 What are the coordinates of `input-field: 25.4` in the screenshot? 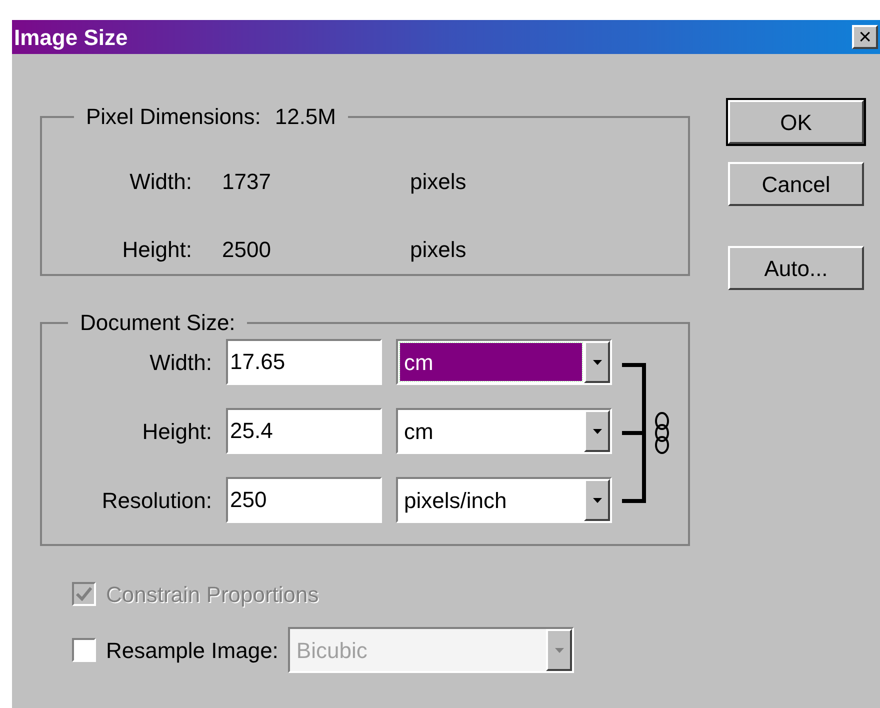 It's located at (304, 431).